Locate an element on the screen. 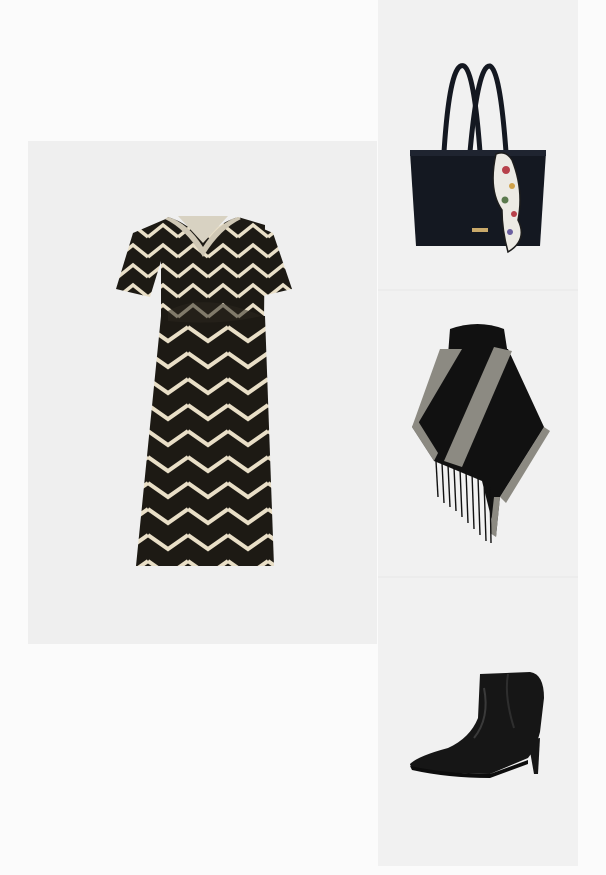 The width and height of the screenshot is (606, 875). poncho-product-tile is located at coordinates (478, 433).